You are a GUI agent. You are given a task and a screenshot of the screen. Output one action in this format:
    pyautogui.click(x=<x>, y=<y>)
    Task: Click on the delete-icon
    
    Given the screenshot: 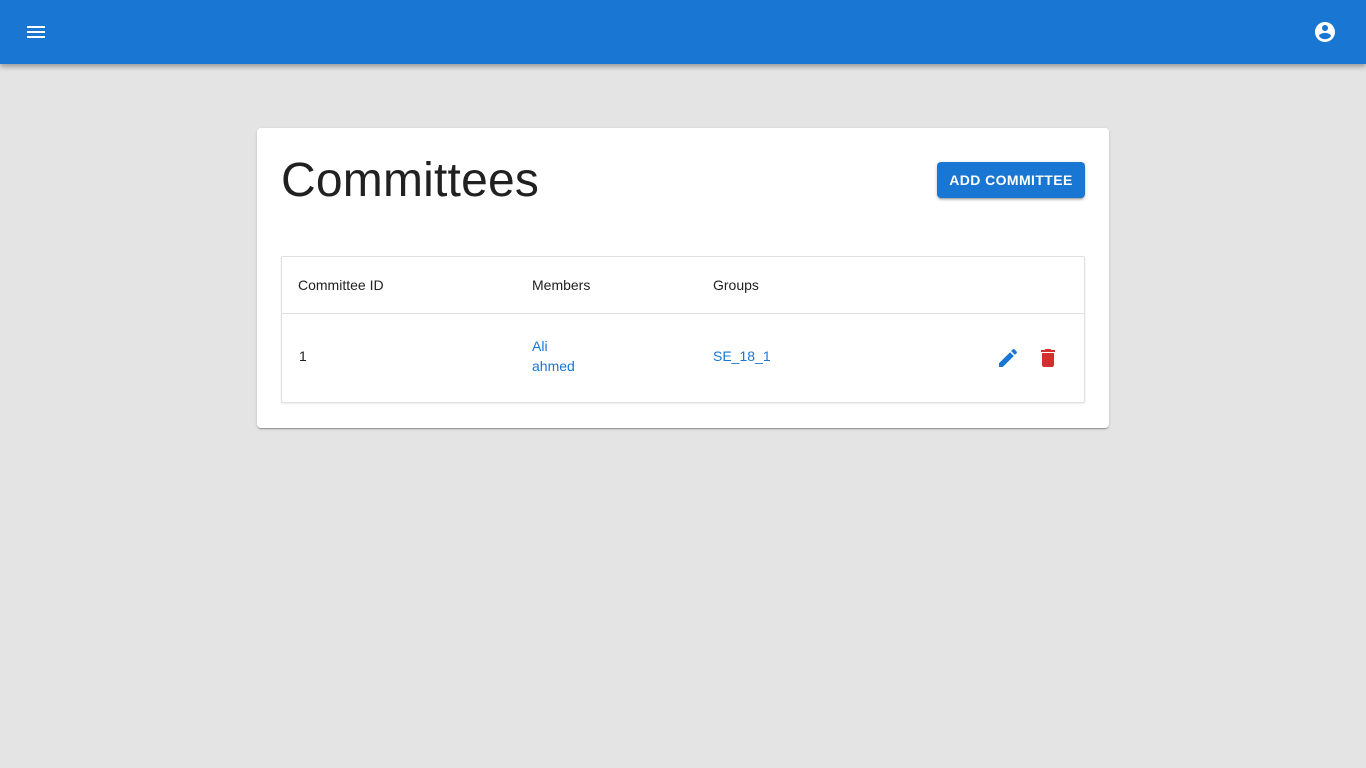 What is the action you would take?
    pyautogui.click(x=1048, y=358)
    